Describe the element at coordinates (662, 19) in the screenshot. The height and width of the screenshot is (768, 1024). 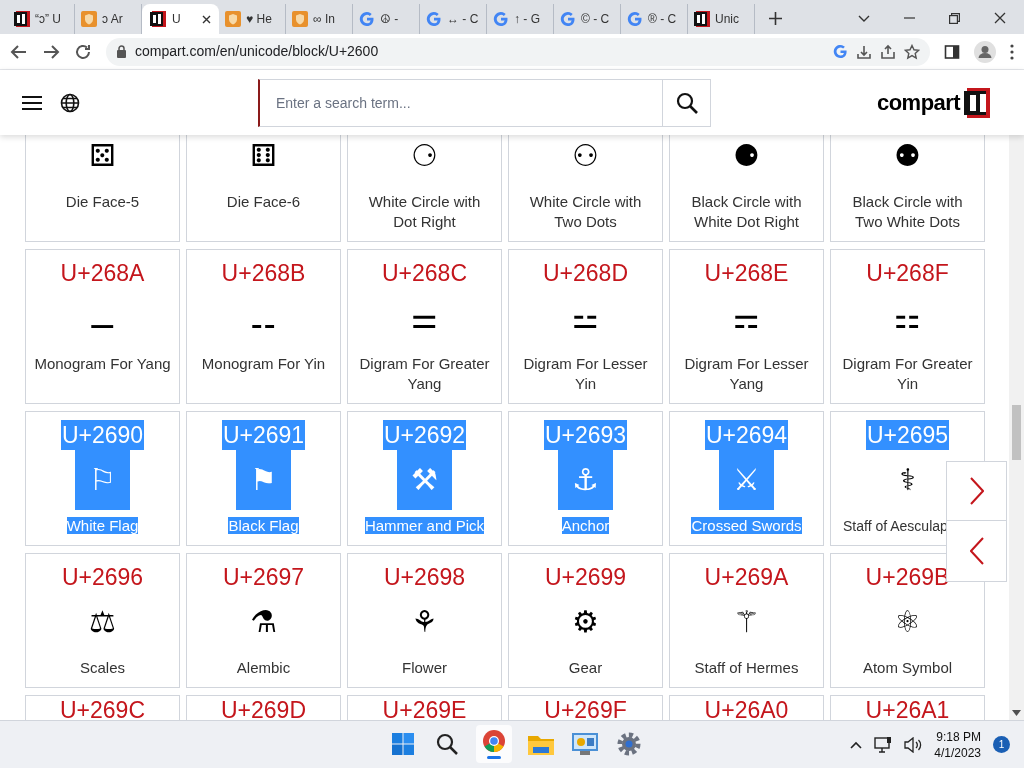
I see `tab-title: ® - C` at that location.